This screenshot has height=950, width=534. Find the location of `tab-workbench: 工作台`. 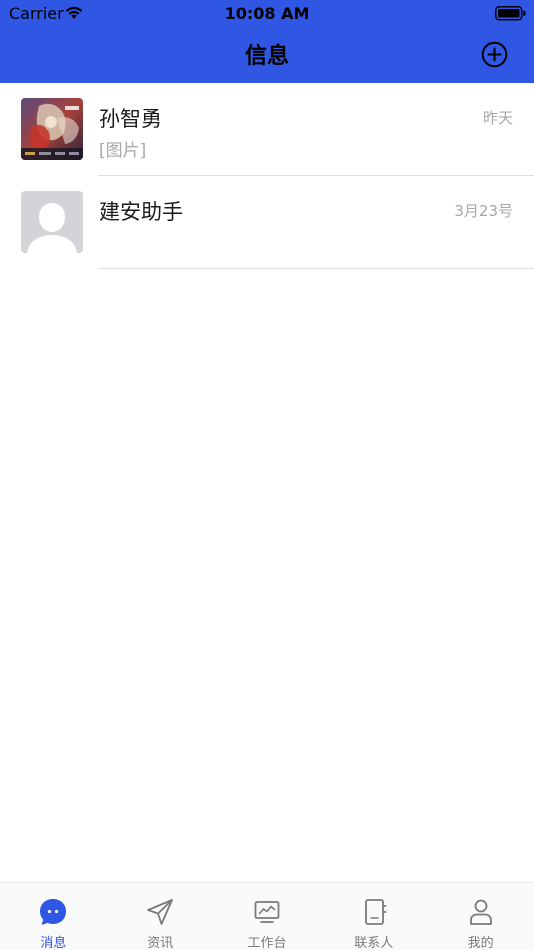

tab-workbench: 工作台 is located at coordinates (267, 916).